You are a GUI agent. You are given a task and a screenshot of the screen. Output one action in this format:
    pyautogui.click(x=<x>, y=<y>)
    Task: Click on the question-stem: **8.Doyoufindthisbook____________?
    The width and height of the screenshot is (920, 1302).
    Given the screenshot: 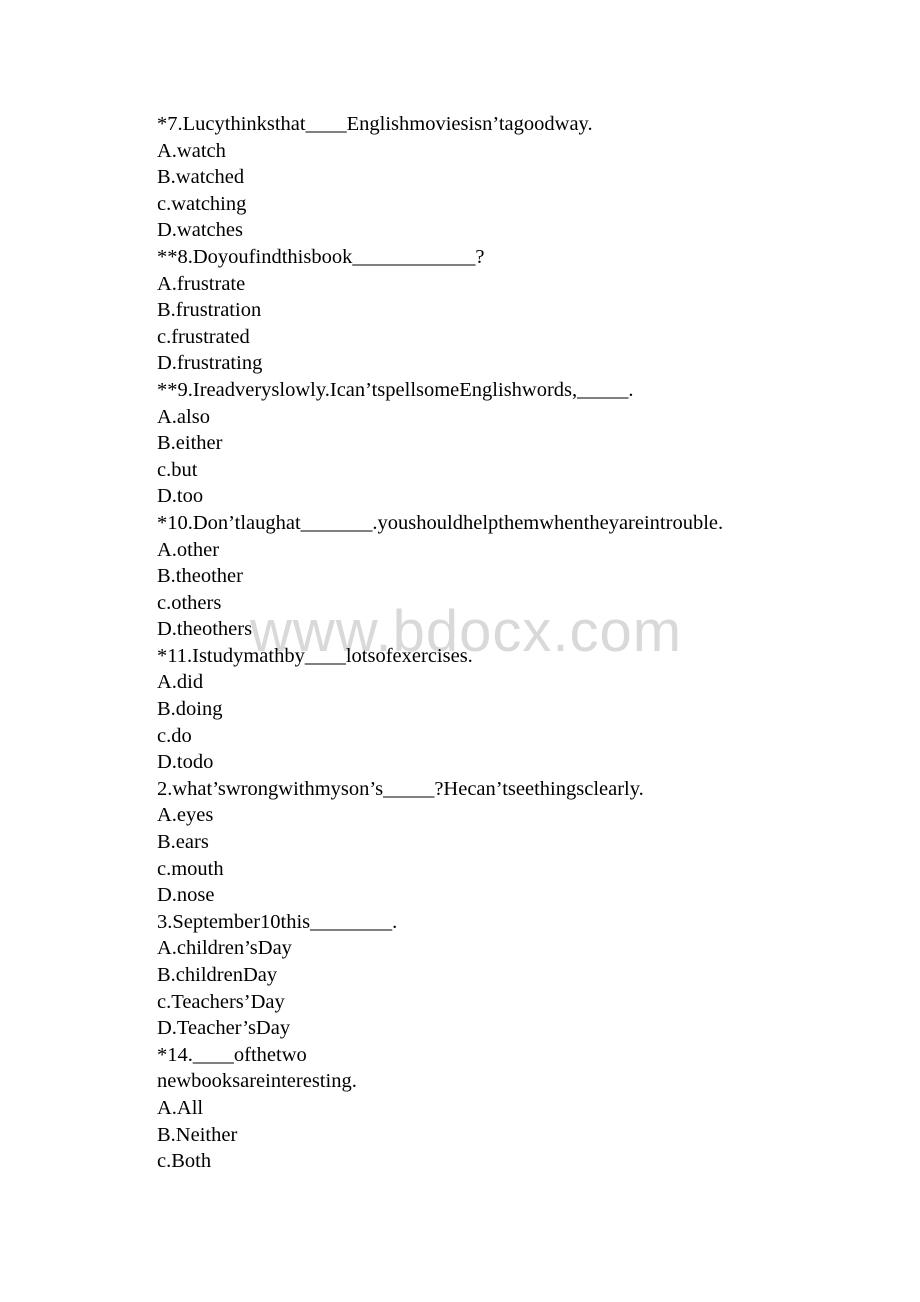 What is the action you would take?
    pyautogui.click(x=321, y=256)
    